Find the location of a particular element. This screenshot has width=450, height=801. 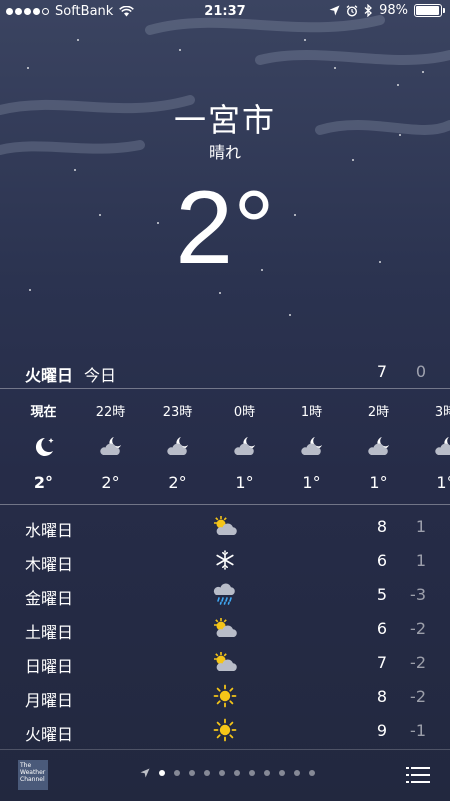

day-name: 日曜日 is located at coordinates (49, 666).